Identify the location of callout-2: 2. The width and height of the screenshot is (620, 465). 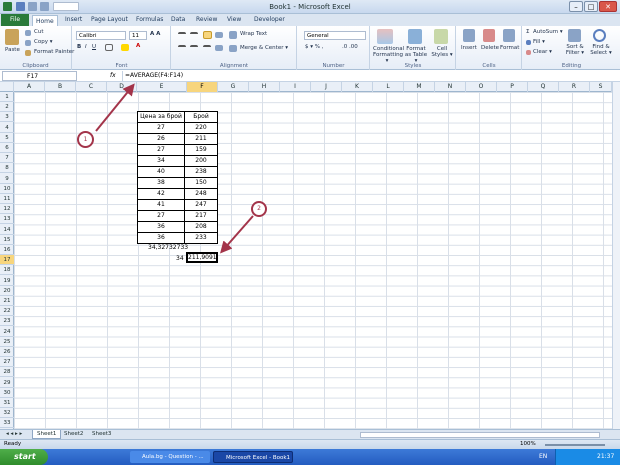
(259, 209).